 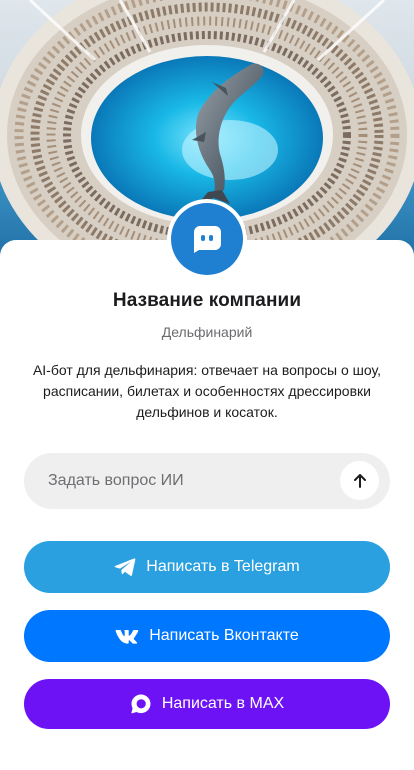 I want to click on avatar-circle, so click(x=207, y=239).